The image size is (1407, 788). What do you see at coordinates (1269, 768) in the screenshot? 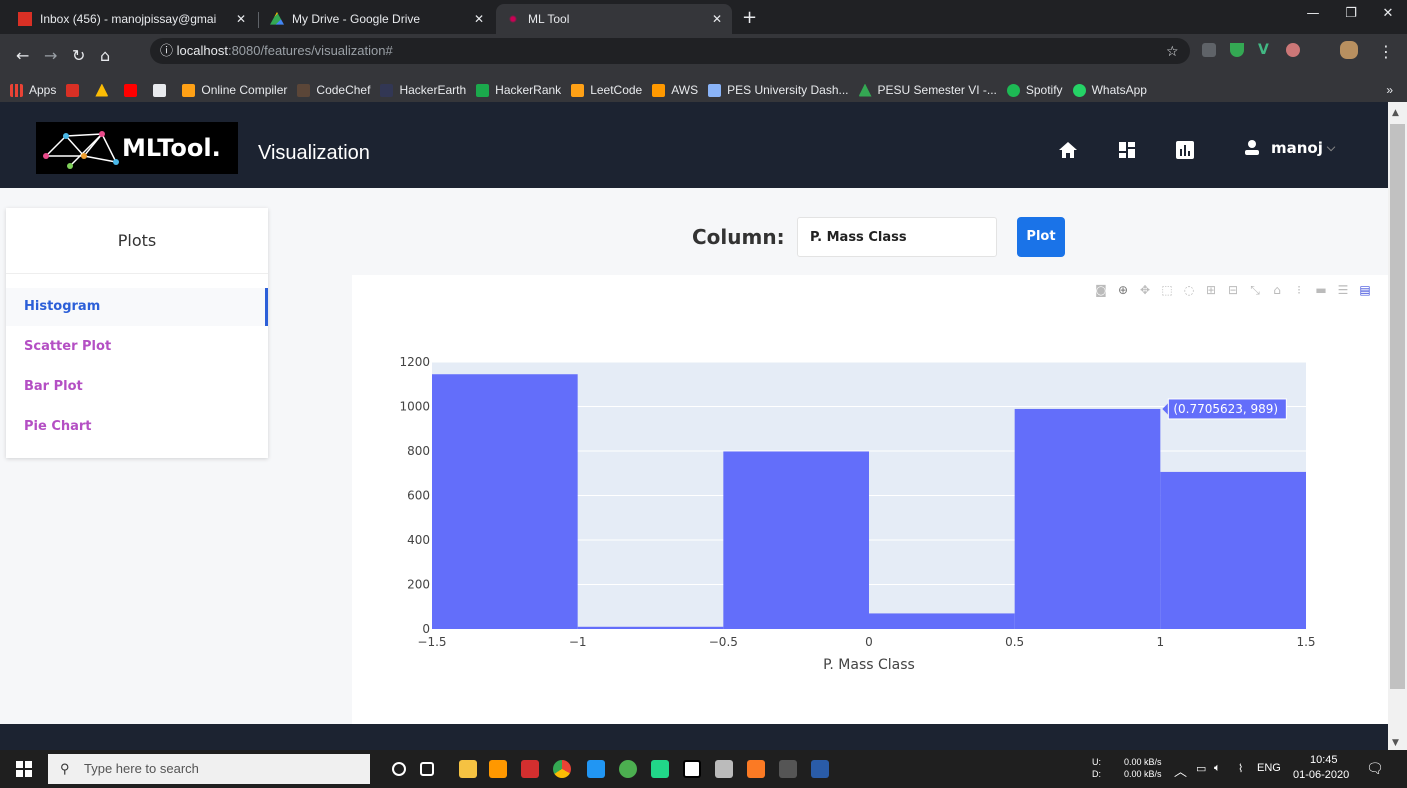
I see `language-indicator: ENG` at bounding box center [1269, 768].